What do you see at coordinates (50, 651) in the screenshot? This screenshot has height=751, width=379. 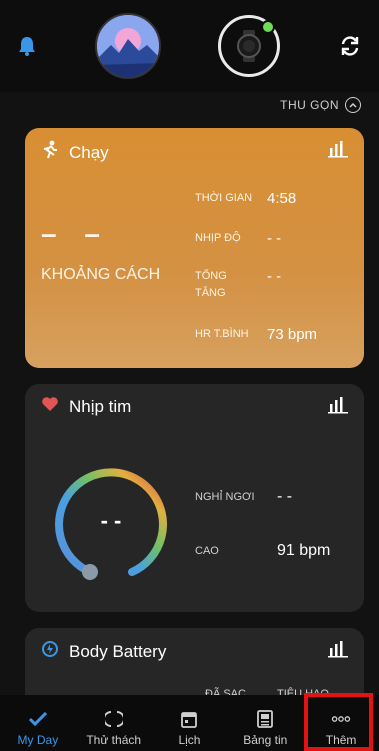 I see `body-battery-icon` at bounding box center [50, 651].